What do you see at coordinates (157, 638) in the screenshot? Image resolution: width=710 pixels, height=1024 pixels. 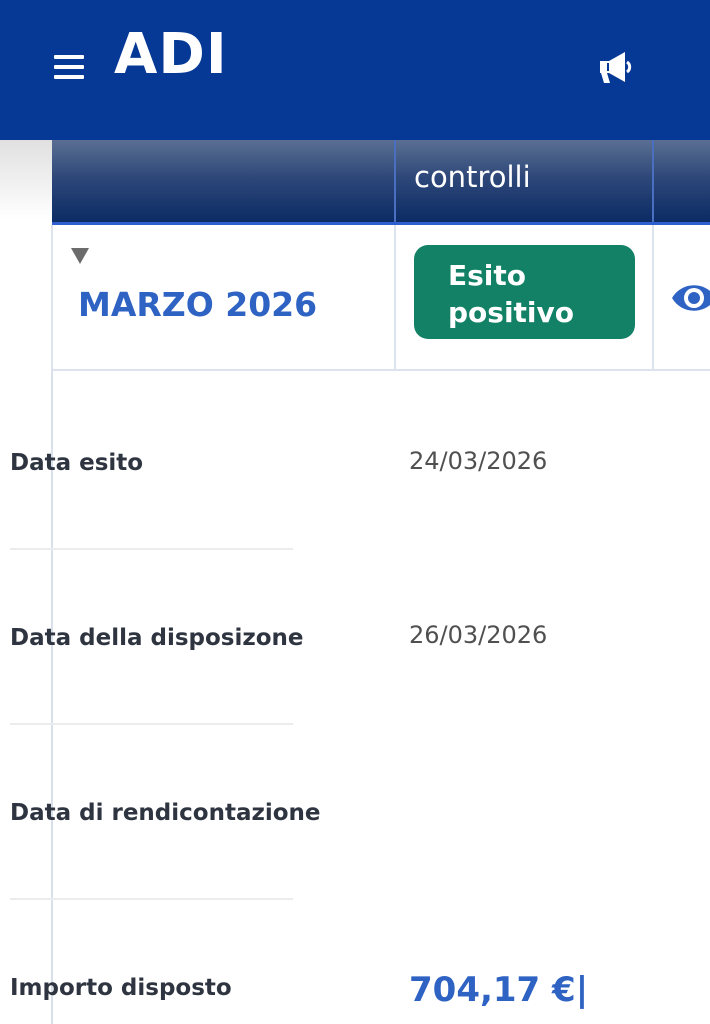 I see `label-data-disposizione: Data della disposizone` at bounding box center [157, 638].